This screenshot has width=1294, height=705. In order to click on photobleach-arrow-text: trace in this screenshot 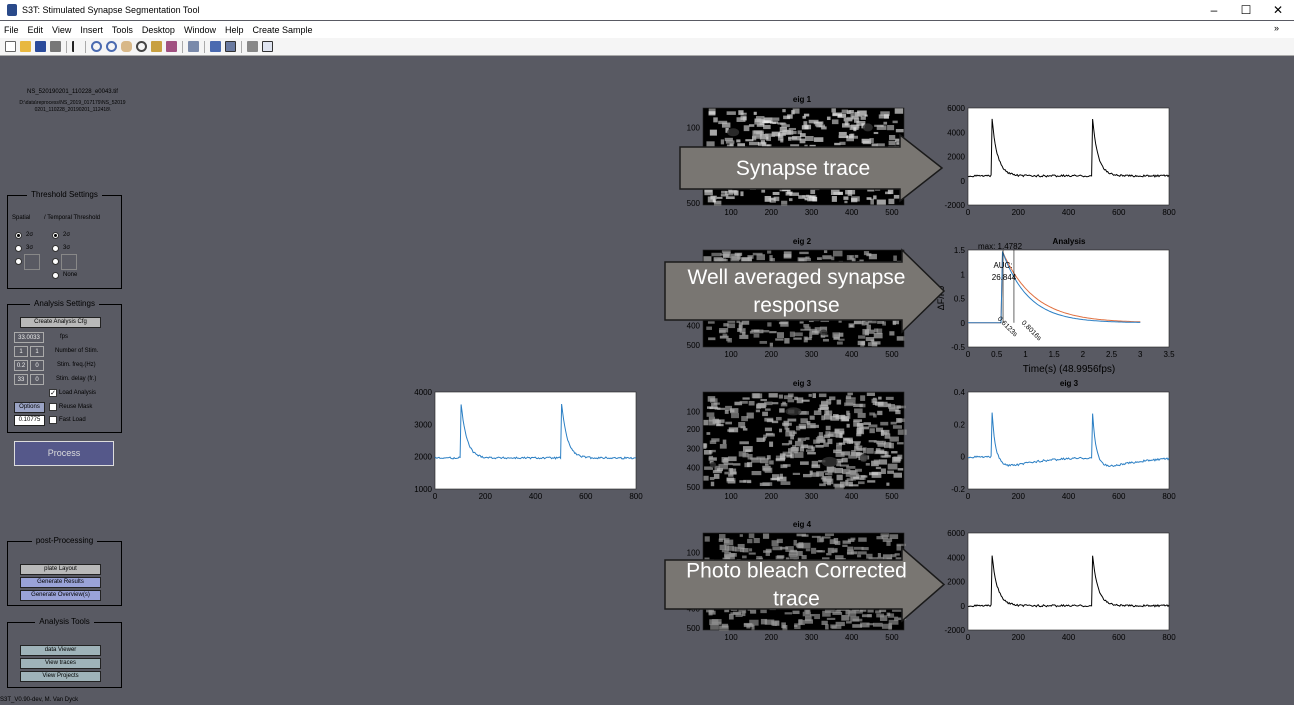, I will do `click(796, 599)`.